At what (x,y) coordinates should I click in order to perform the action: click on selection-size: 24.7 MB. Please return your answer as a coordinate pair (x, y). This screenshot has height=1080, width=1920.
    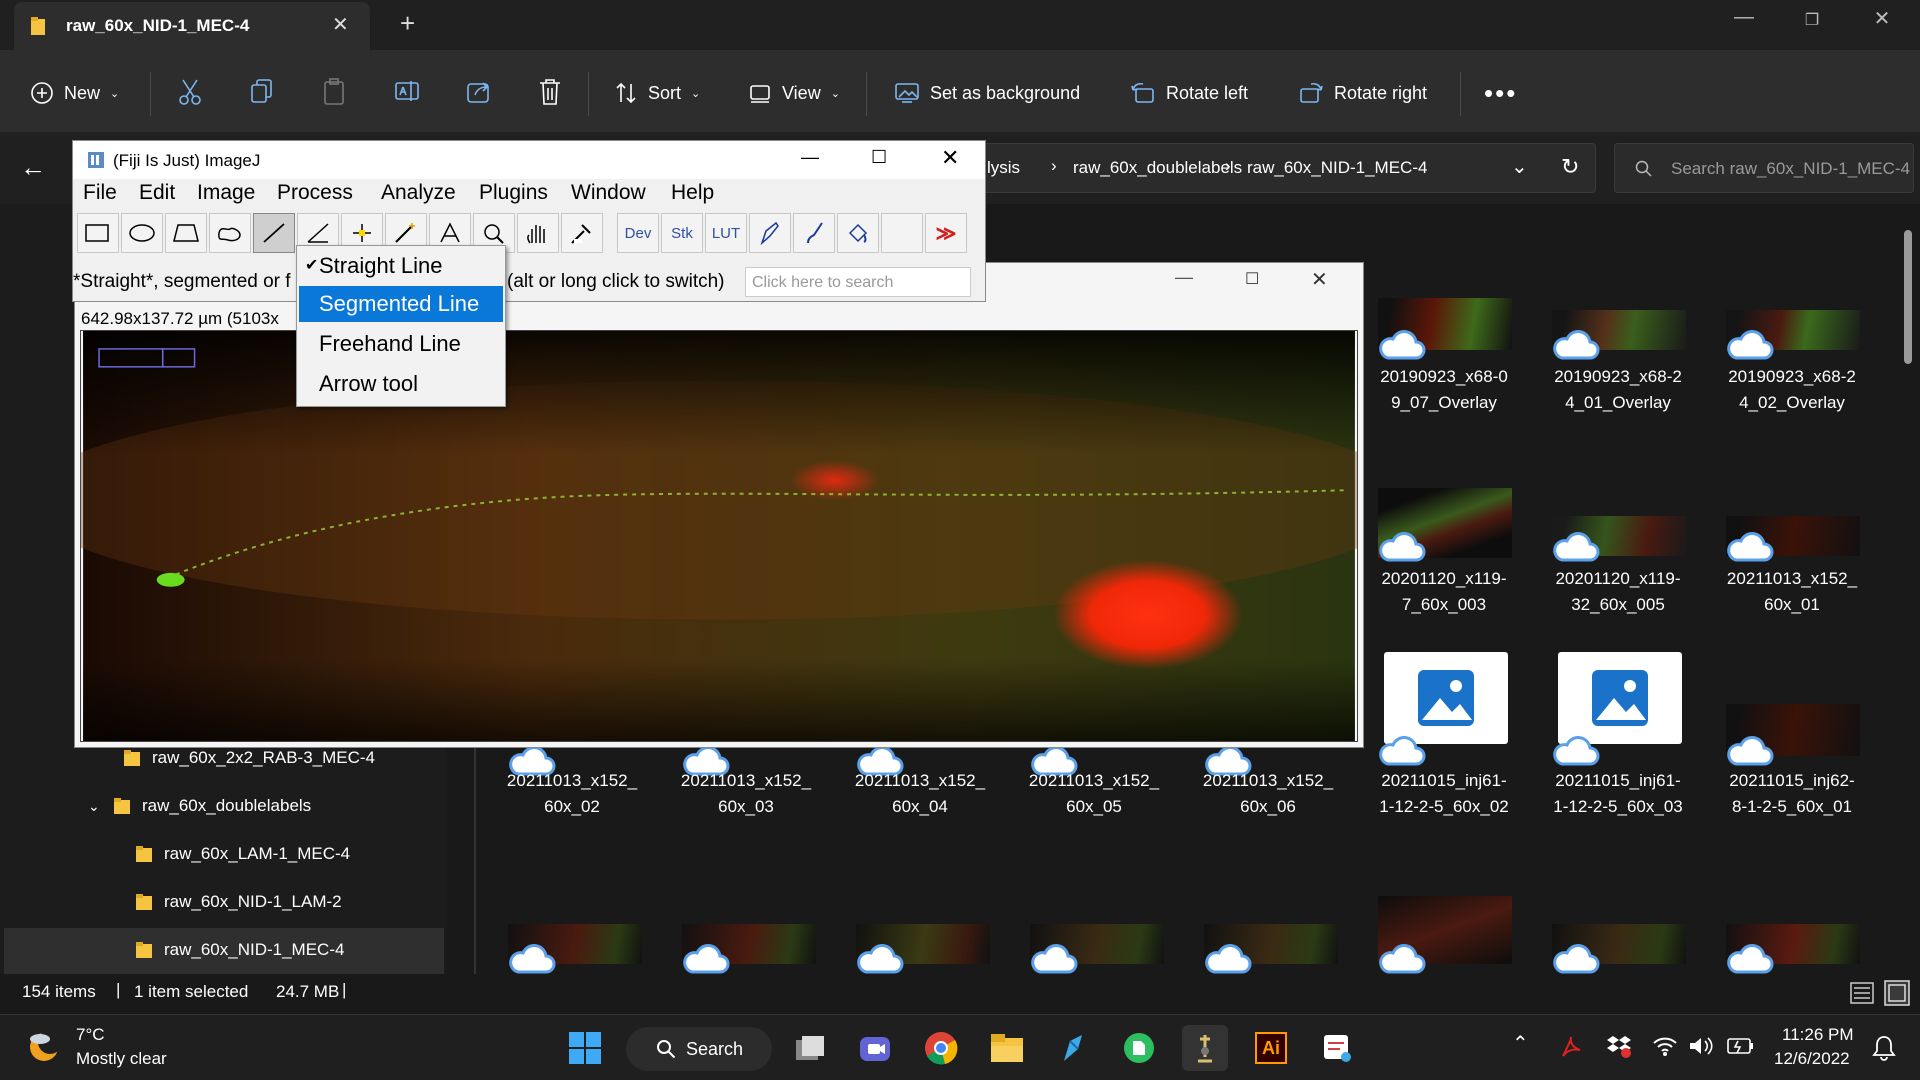
    Looking at the image, I should click on (308, 991).